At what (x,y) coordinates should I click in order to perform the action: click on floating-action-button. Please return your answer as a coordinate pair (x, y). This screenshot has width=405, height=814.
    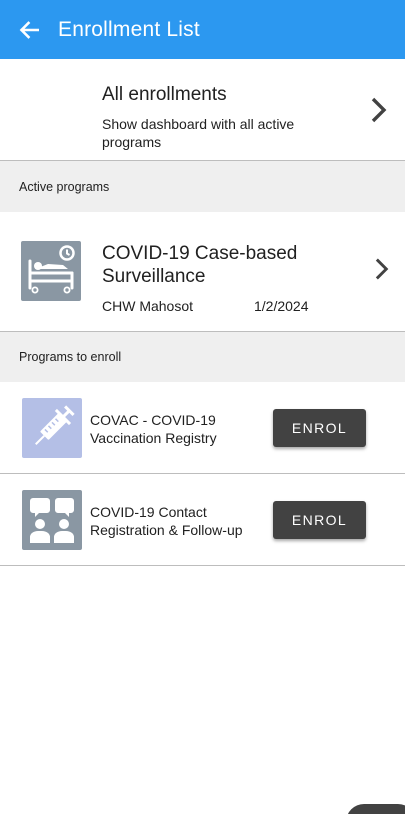
    Looking at the image, I should click on (375, 809).